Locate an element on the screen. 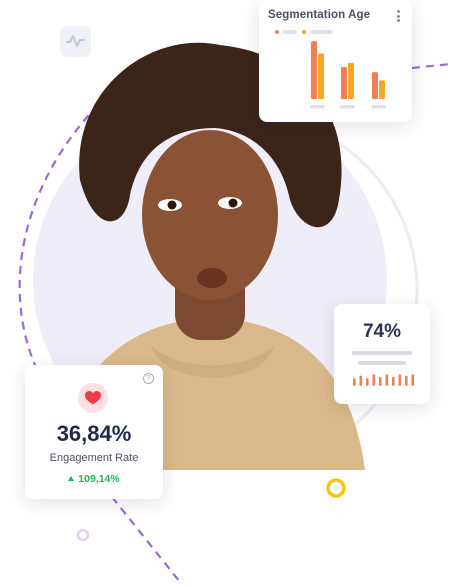 The height and width of the screenshot is (587, 451). dashed-line-right is located at coordinates (431, 66).